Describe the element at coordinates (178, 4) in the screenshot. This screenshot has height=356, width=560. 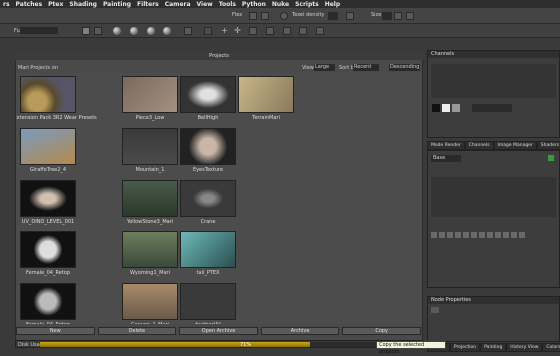
I see `menu-item: Camera` at that location.